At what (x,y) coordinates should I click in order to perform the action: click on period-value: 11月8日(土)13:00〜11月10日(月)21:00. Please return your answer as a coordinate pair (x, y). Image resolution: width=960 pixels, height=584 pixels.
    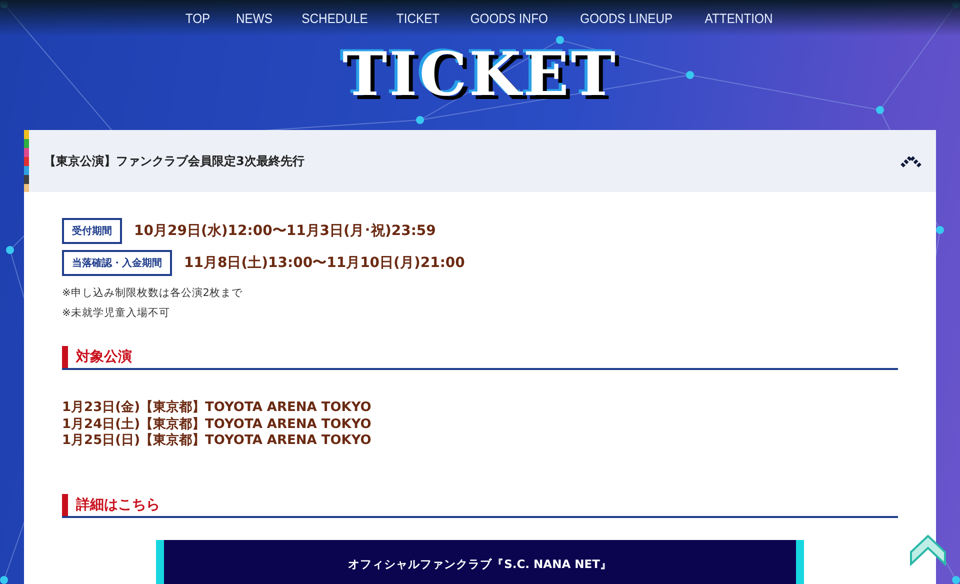
    Looking at the image, I should click on (324, 263).